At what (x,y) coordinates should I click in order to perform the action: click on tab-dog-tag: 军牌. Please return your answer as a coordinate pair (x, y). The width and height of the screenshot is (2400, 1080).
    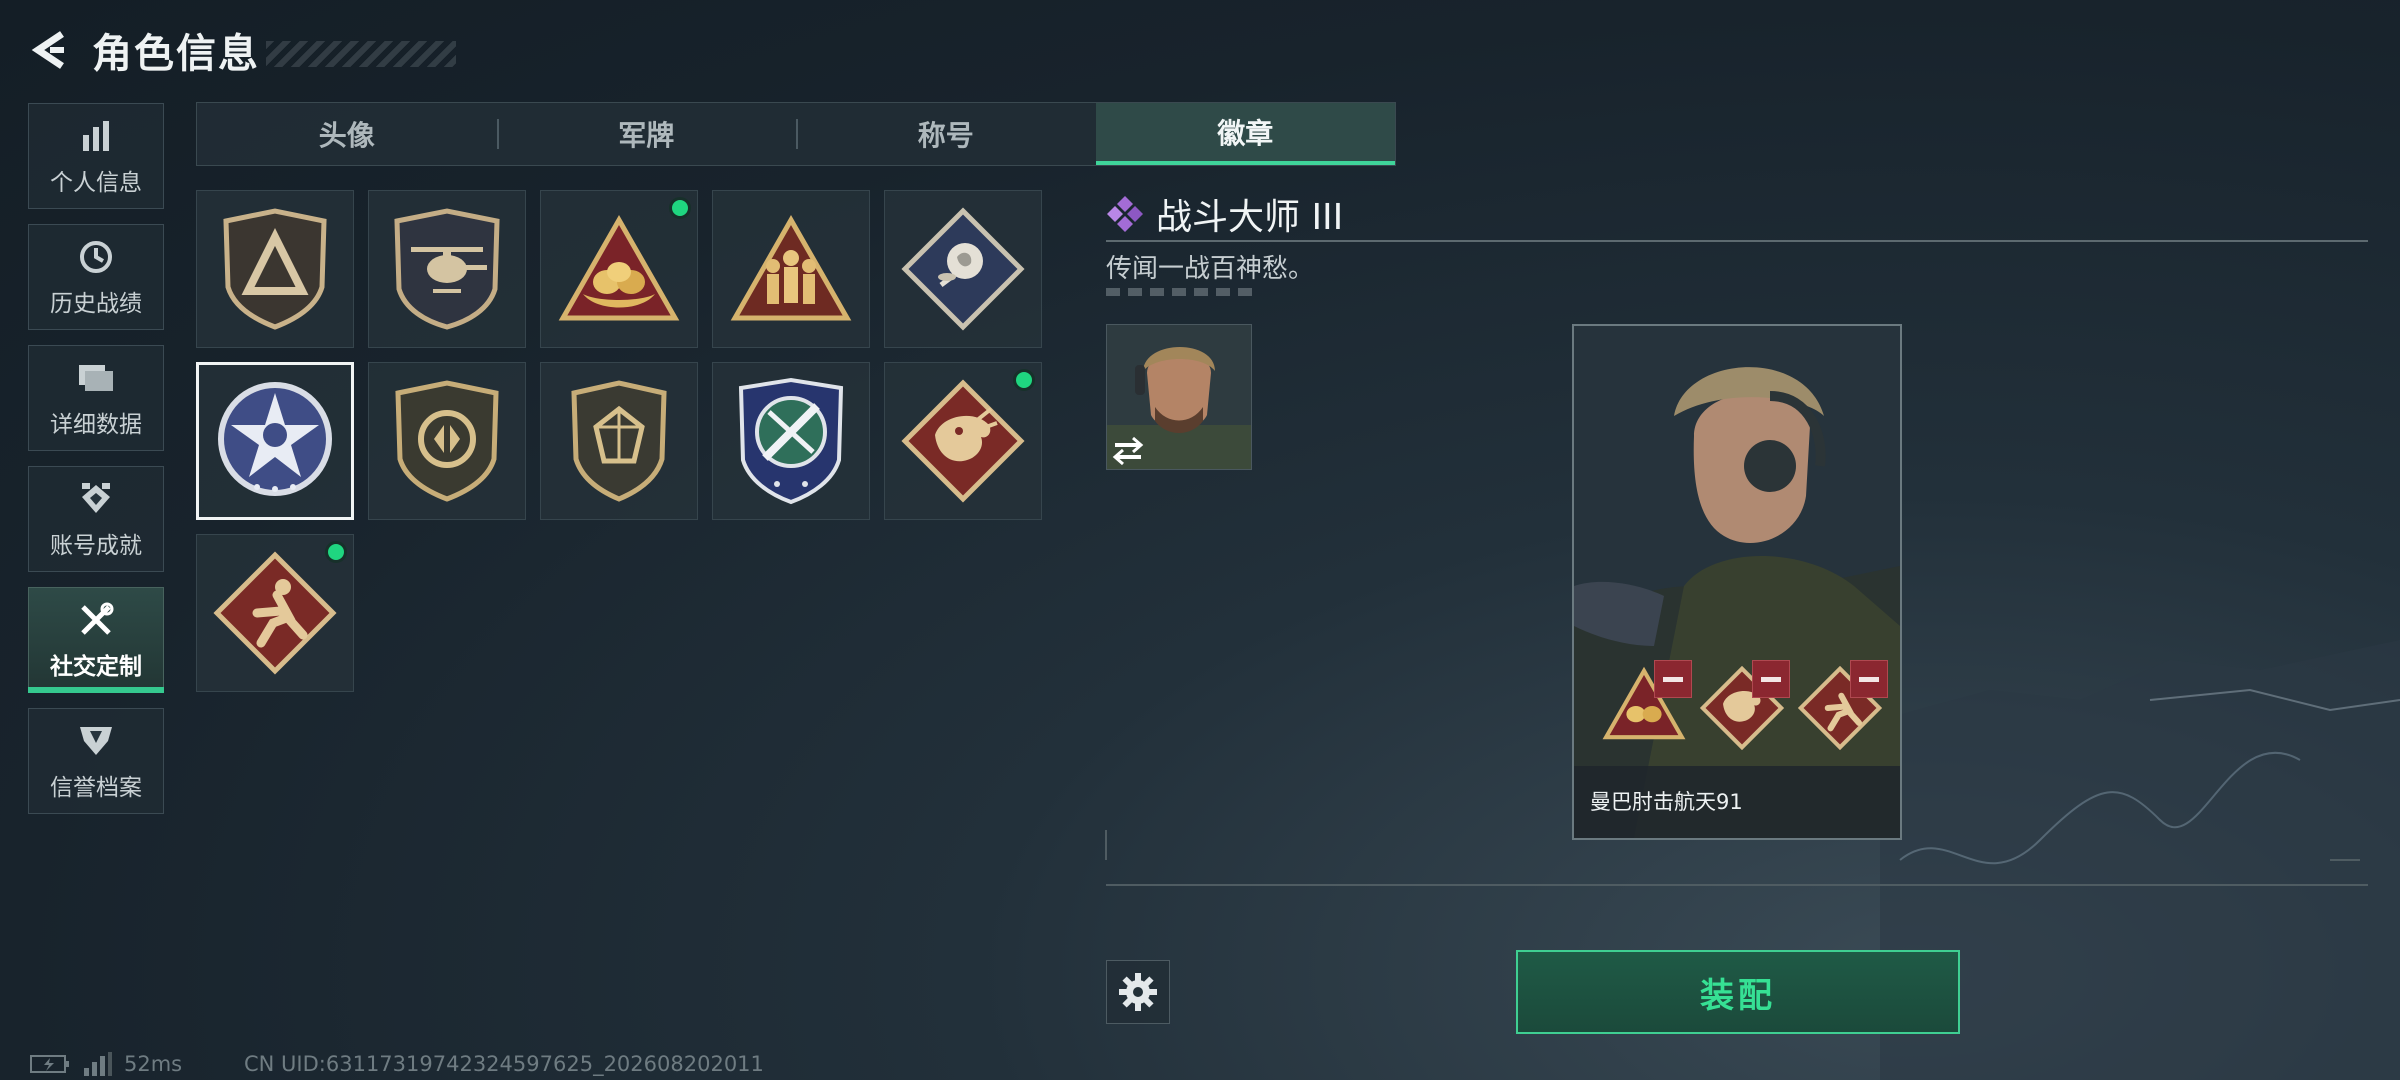
    Looking at the image, I should click on (646, 134).